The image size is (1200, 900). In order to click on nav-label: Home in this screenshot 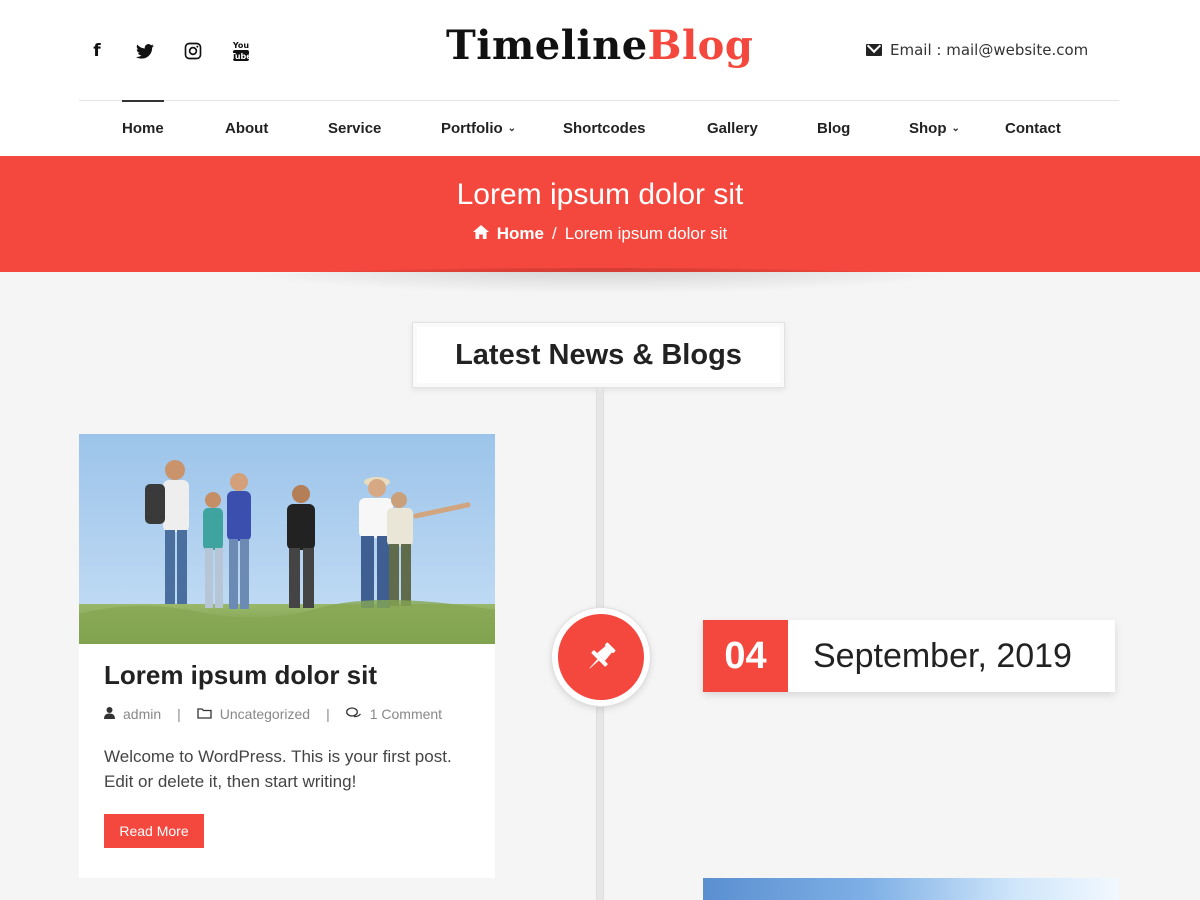, I will do `click(143, 128)`.